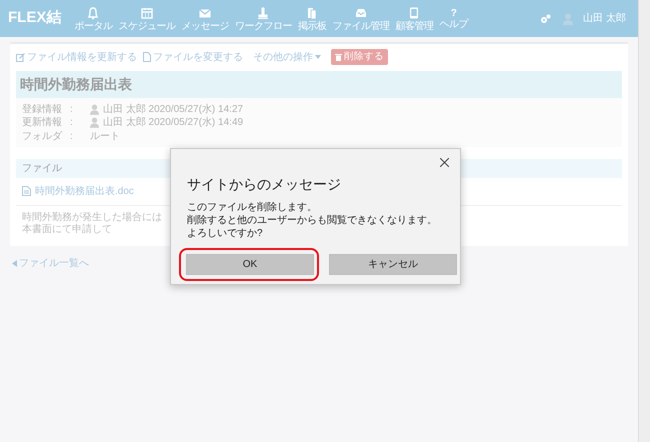  Describe the element at coordinates (319, 84) in the screenshot. I see `document-title: 時間外勤務届出表` at that location.